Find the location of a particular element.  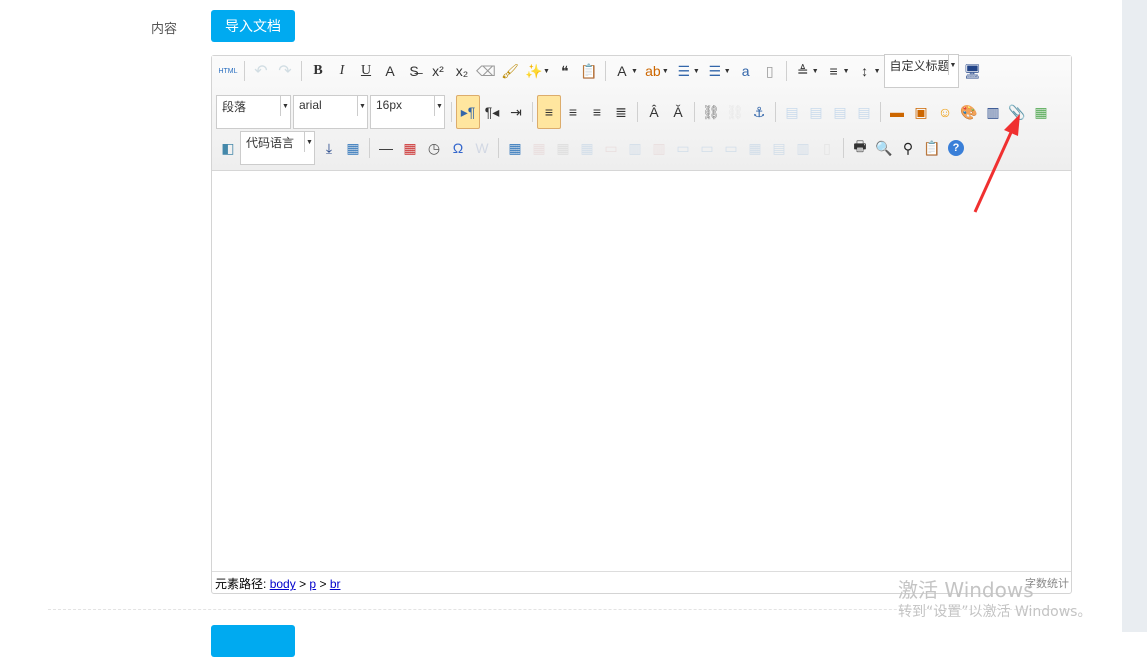

scrawl-icon: 🎨 is located at coordinates (969, 112).